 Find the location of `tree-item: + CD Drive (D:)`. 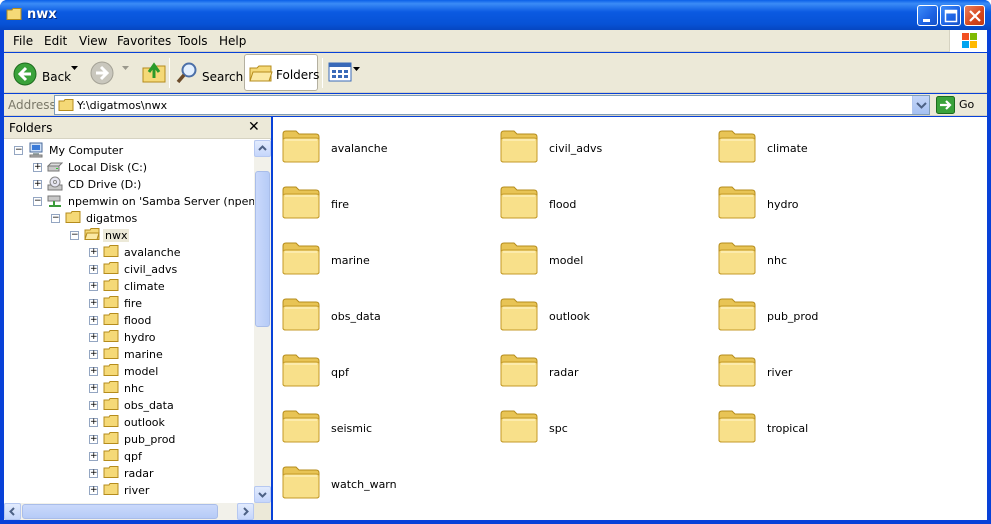

tree-item: + CD Drive (D:) is located at coordinates (143, 184).